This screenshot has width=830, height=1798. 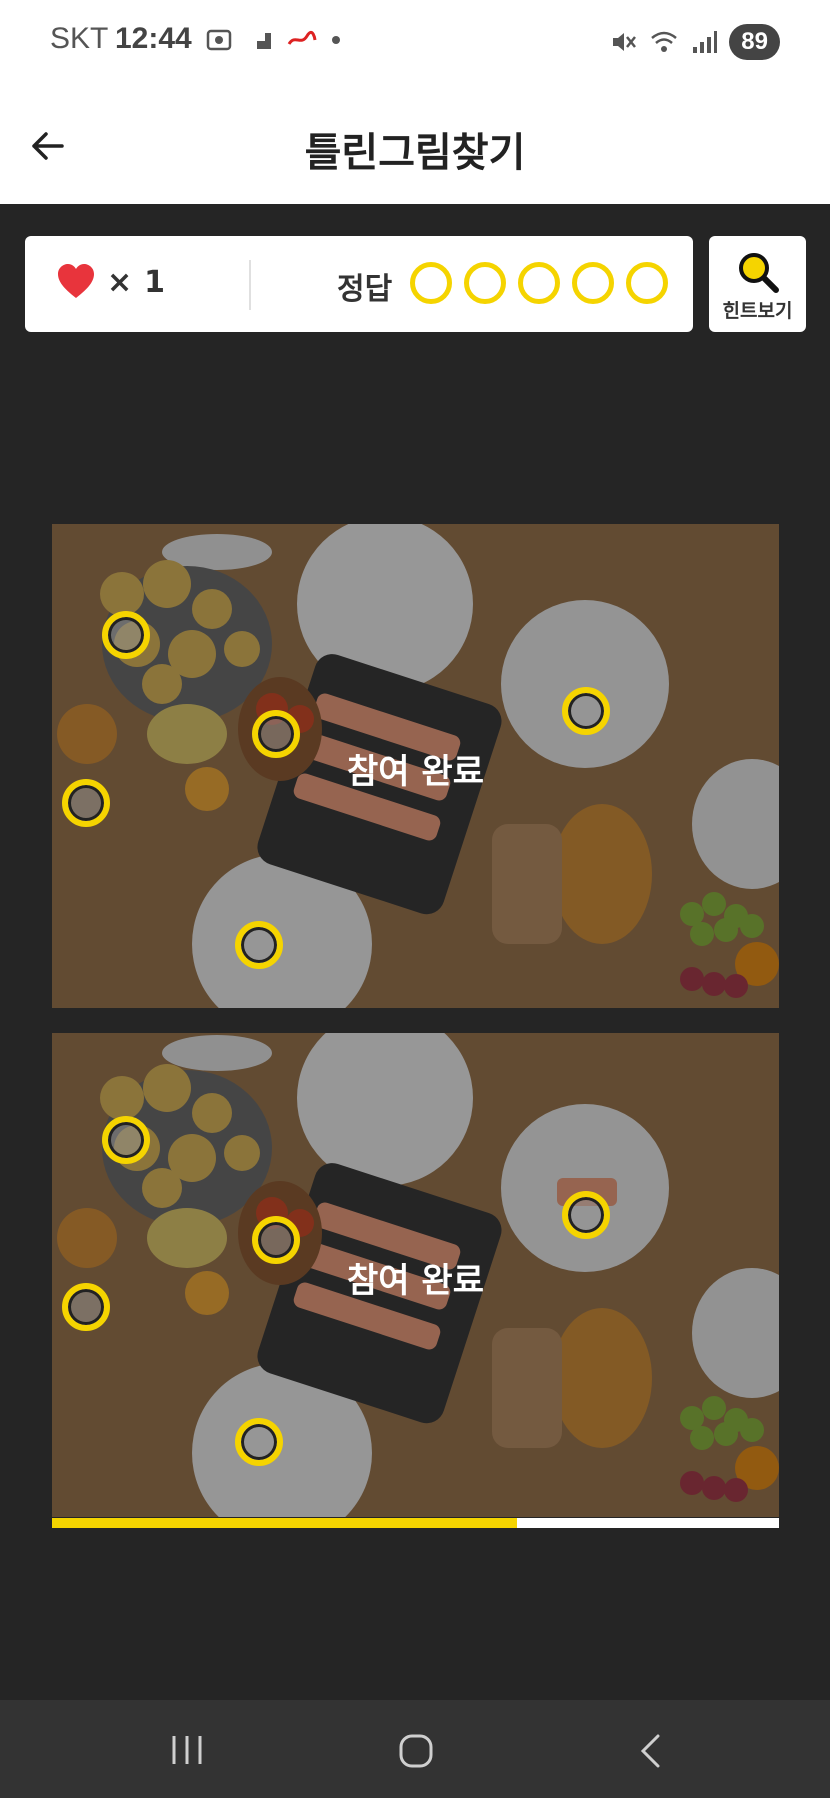 I want to click on clock: 12:44, so click(x=153, y=38).